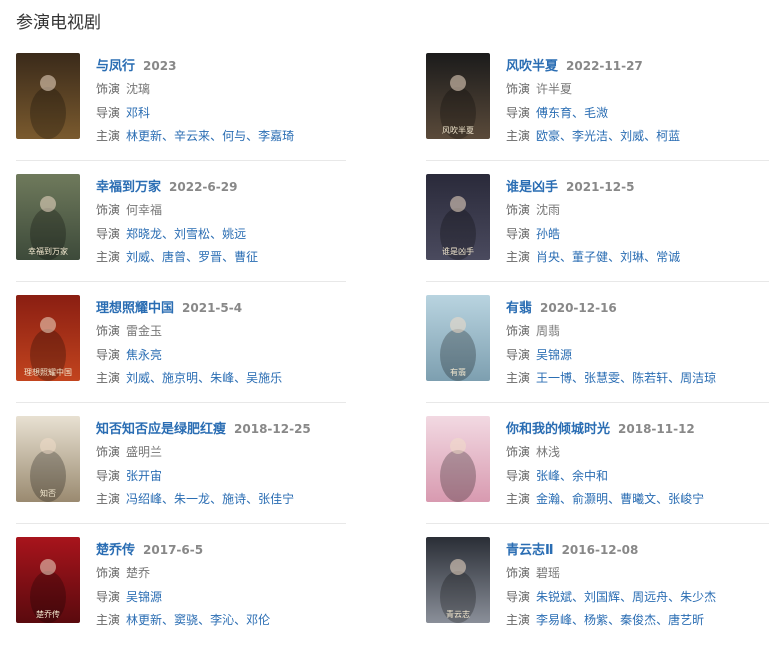 The width and height of the screenshot is (769, 649). I want to click on director-link: 刘雪松, so click(192, 234).